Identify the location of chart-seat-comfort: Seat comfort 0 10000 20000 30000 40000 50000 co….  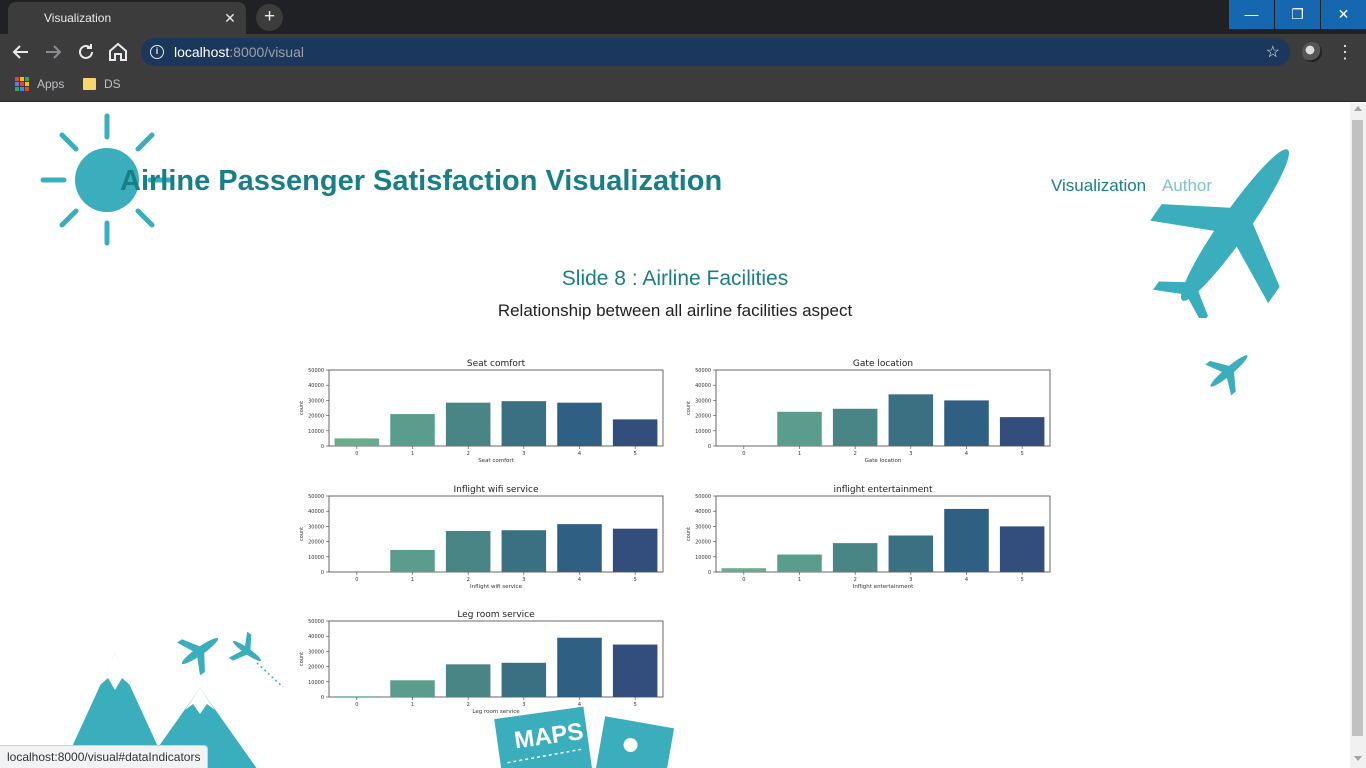
(482, 412).